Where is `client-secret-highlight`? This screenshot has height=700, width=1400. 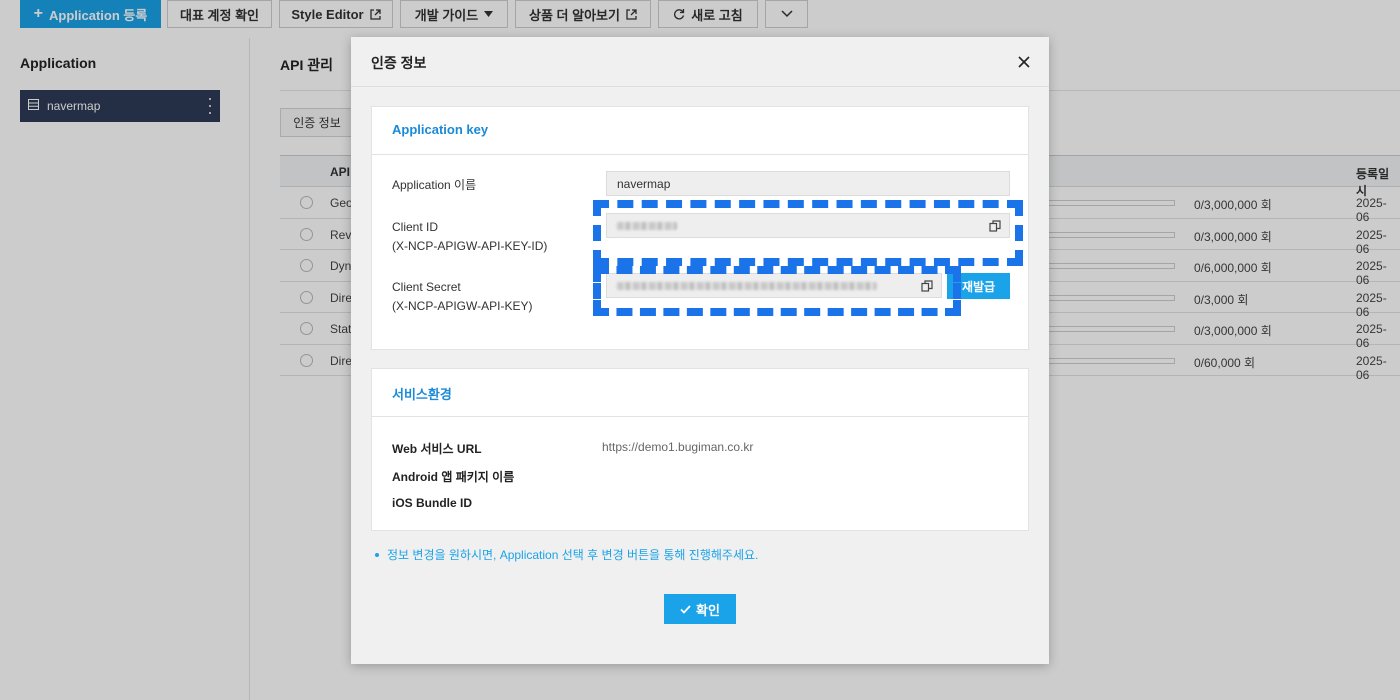 client-secret-highlight is located at coordinates (777, 291).